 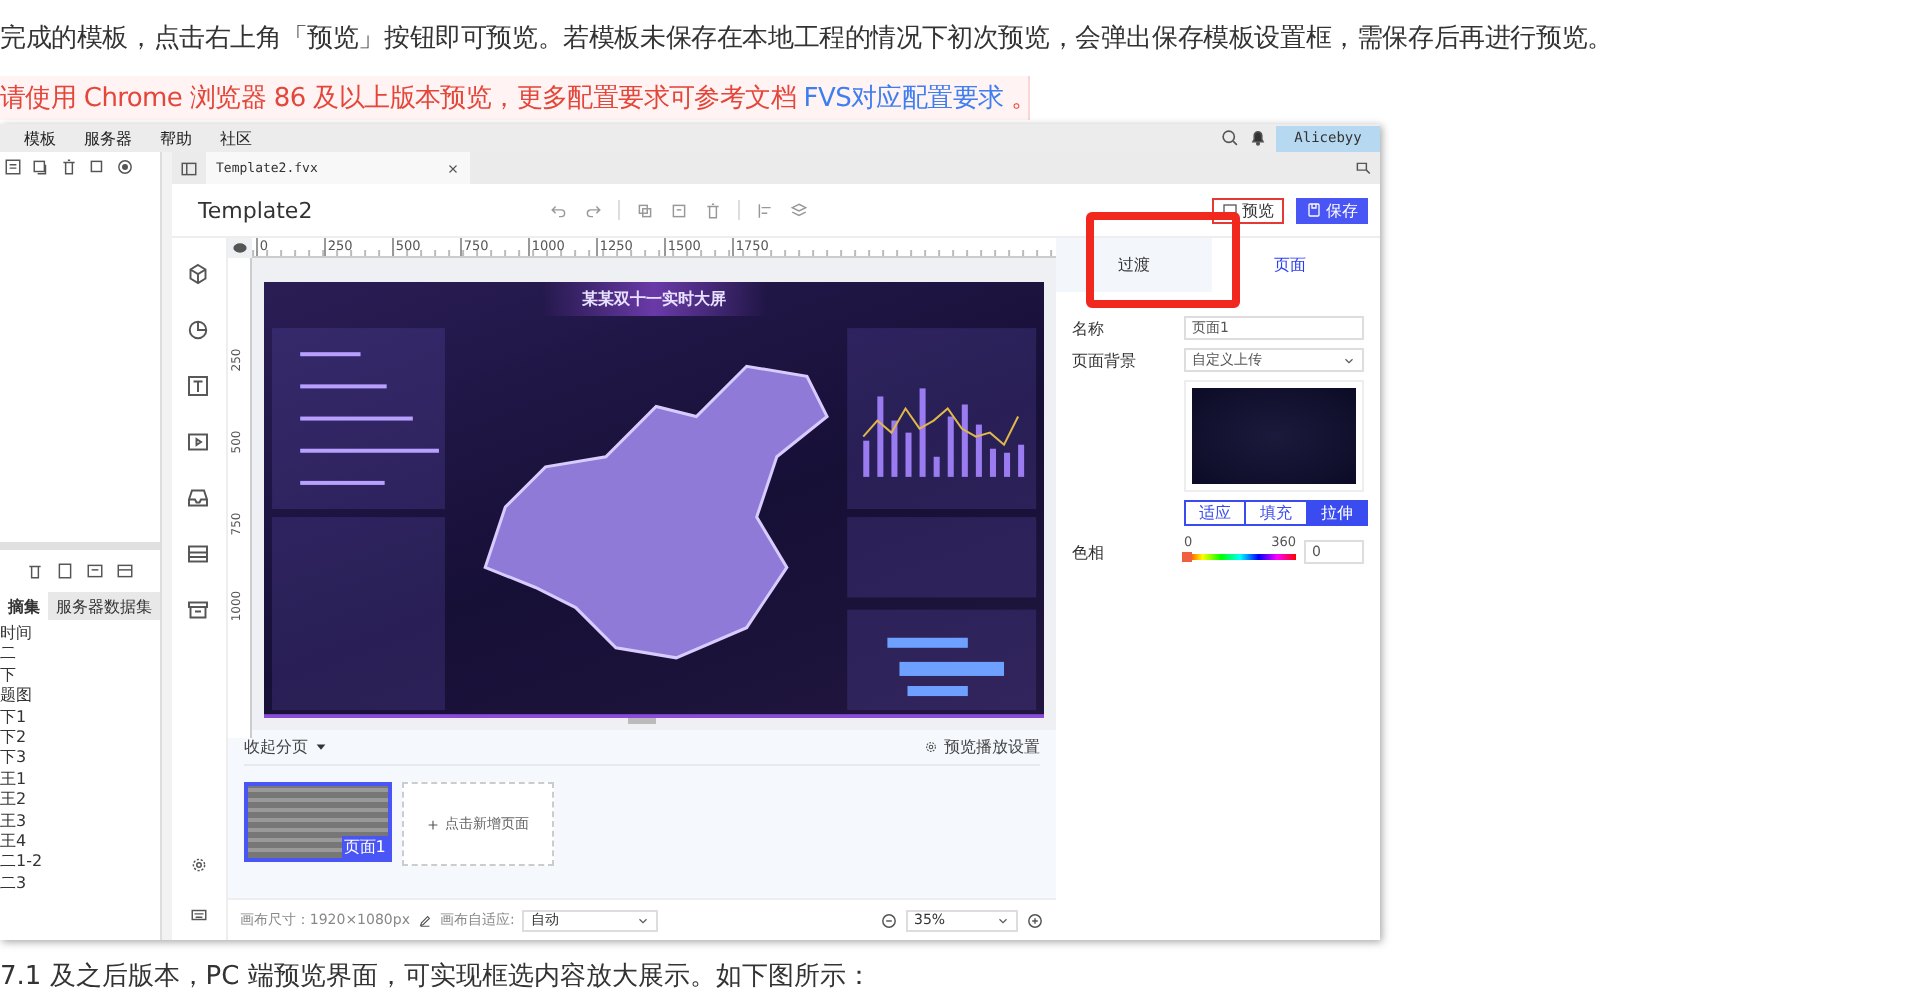 I want to click on doc-link: FVS对应配置要求, so click(x=903, y=99).